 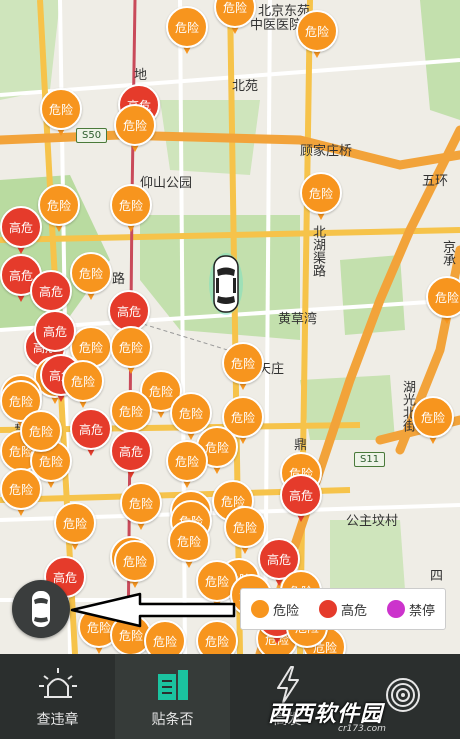 What do you see at coordinates (395, 609) in the screenshot?
I see `purple-dot-icon` at bounding box center [395, 609].